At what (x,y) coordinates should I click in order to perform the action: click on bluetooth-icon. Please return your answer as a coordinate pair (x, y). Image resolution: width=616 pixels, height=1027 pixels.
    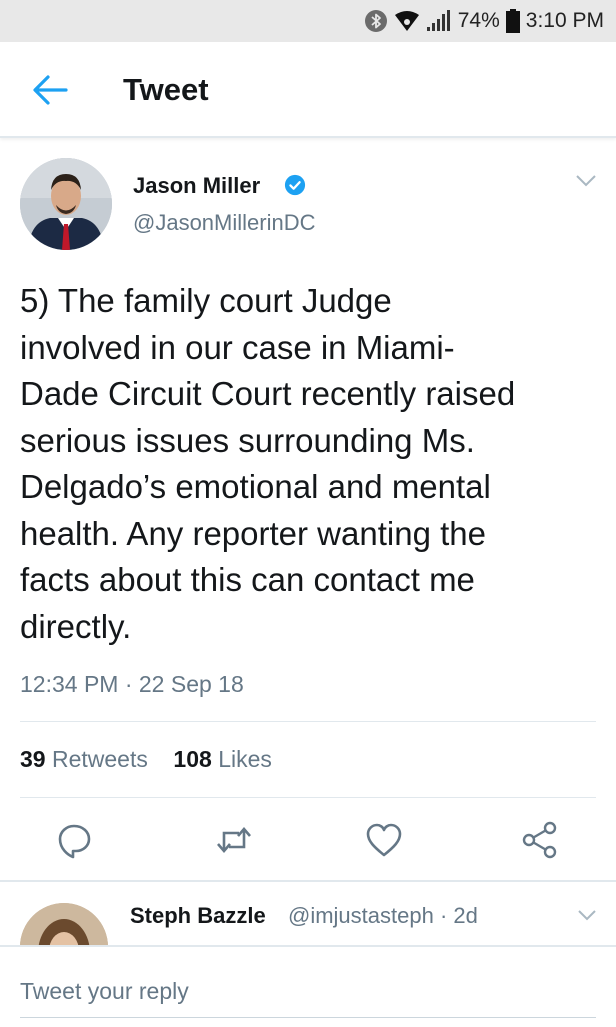
    Looking at the image, I should click on (376, 21).